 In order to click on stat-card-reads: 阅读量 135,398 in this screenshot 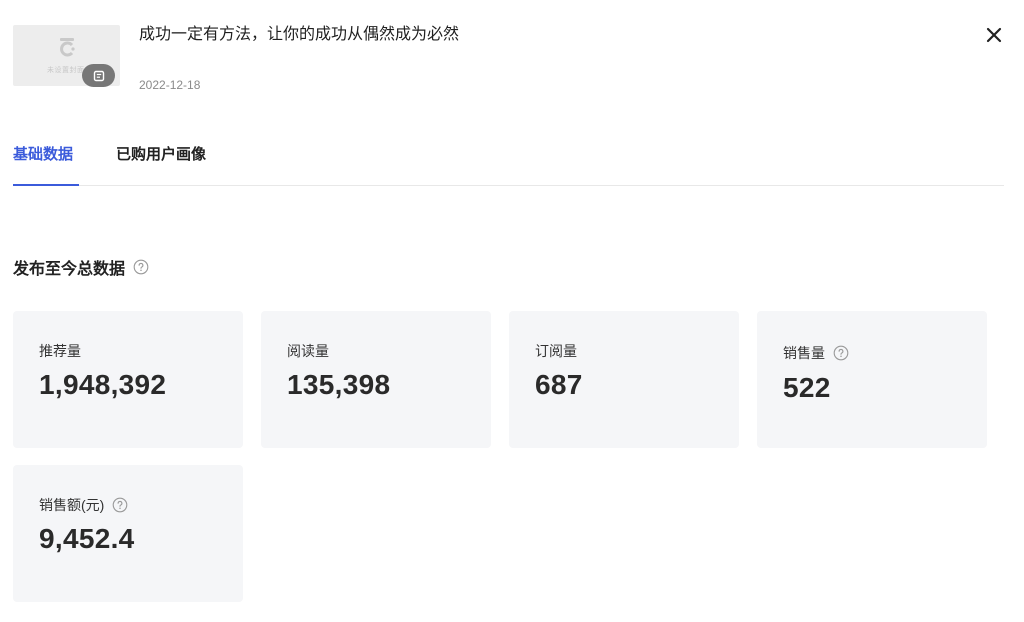, I will do `click(376, 379)`.